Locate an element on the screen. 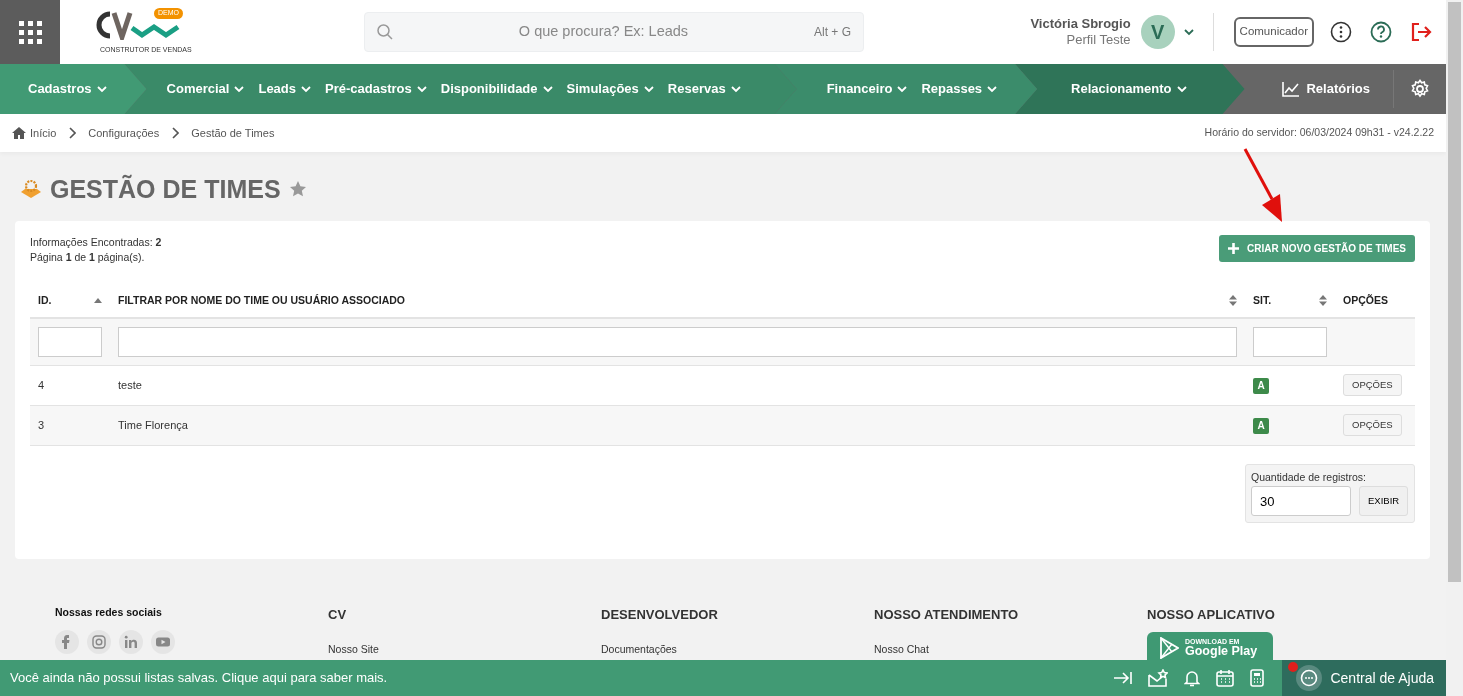 Image resolution: width=1463 pixels, height=696 pixels. nav-menu: Simulações is located at coordinates (609, 89).